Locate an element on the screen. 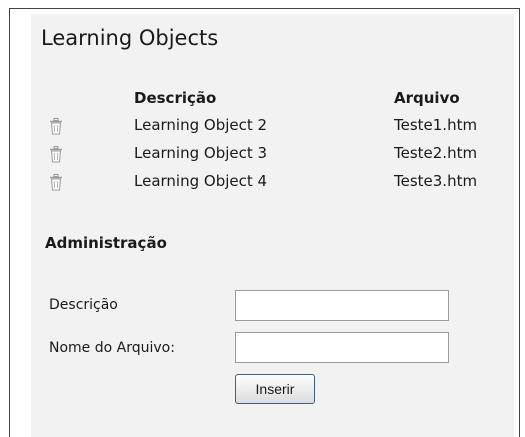 The image size is (525, 437). descricao-input is located at coordinates (342, 305).